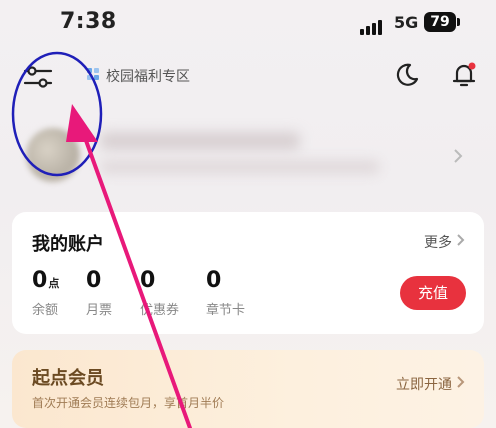  What do you see at coordinates (148, 77) in the screenshot?
I see `campus-label: 校园福利专区` at bounding box center [148, 77].